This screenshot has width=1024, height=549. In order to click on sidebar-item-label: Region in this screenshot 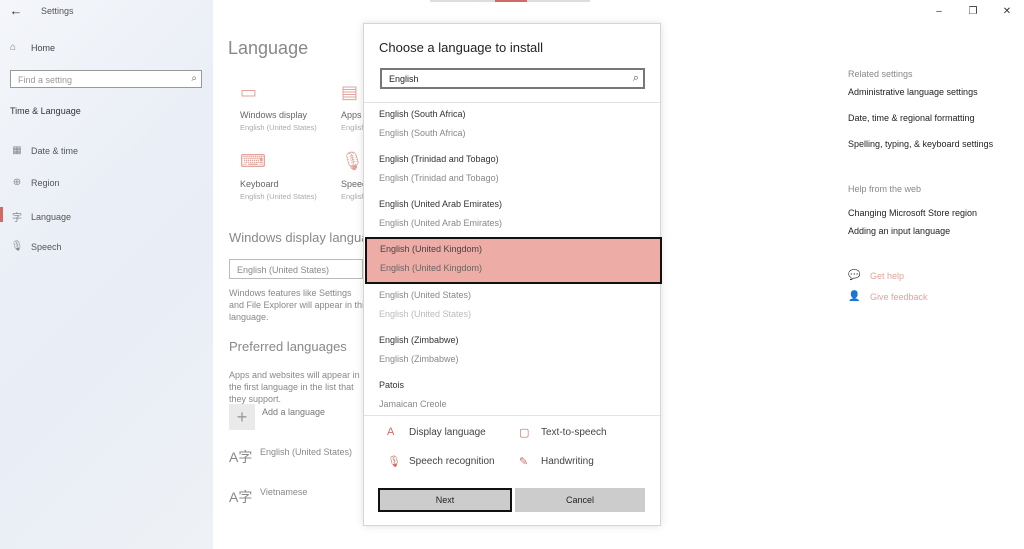, I will do `click(45, 182)`.